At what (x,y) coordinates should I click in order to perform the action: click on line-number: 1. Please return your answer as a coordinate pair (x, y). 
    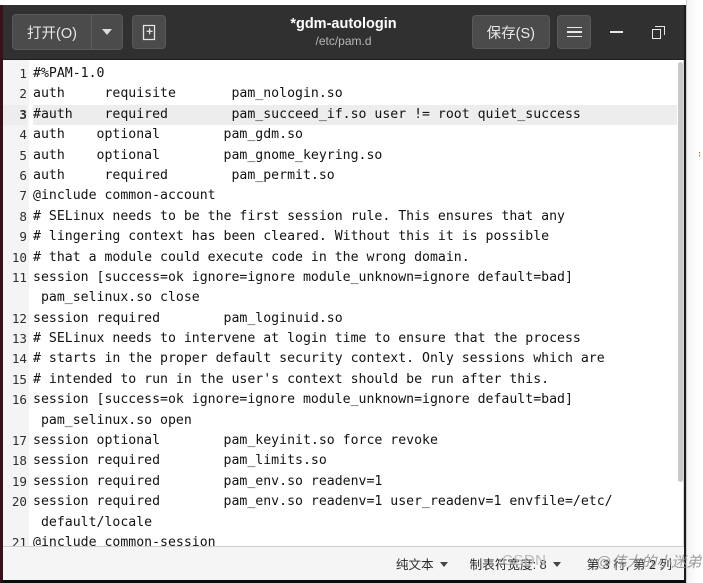
    Looking at the image, I should click on (23, 73).